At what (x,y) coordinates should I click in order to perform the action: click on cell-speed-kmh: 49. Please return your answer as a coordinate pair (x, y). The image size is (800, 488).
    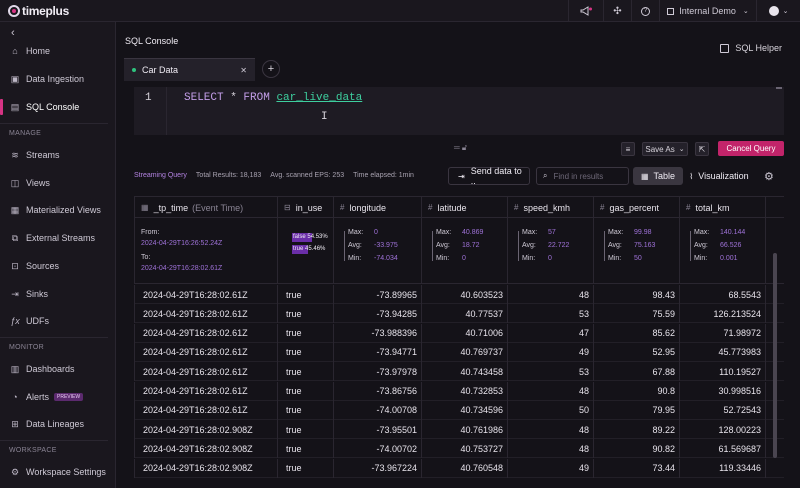
    Looking at the image, I should click on (550, 352).